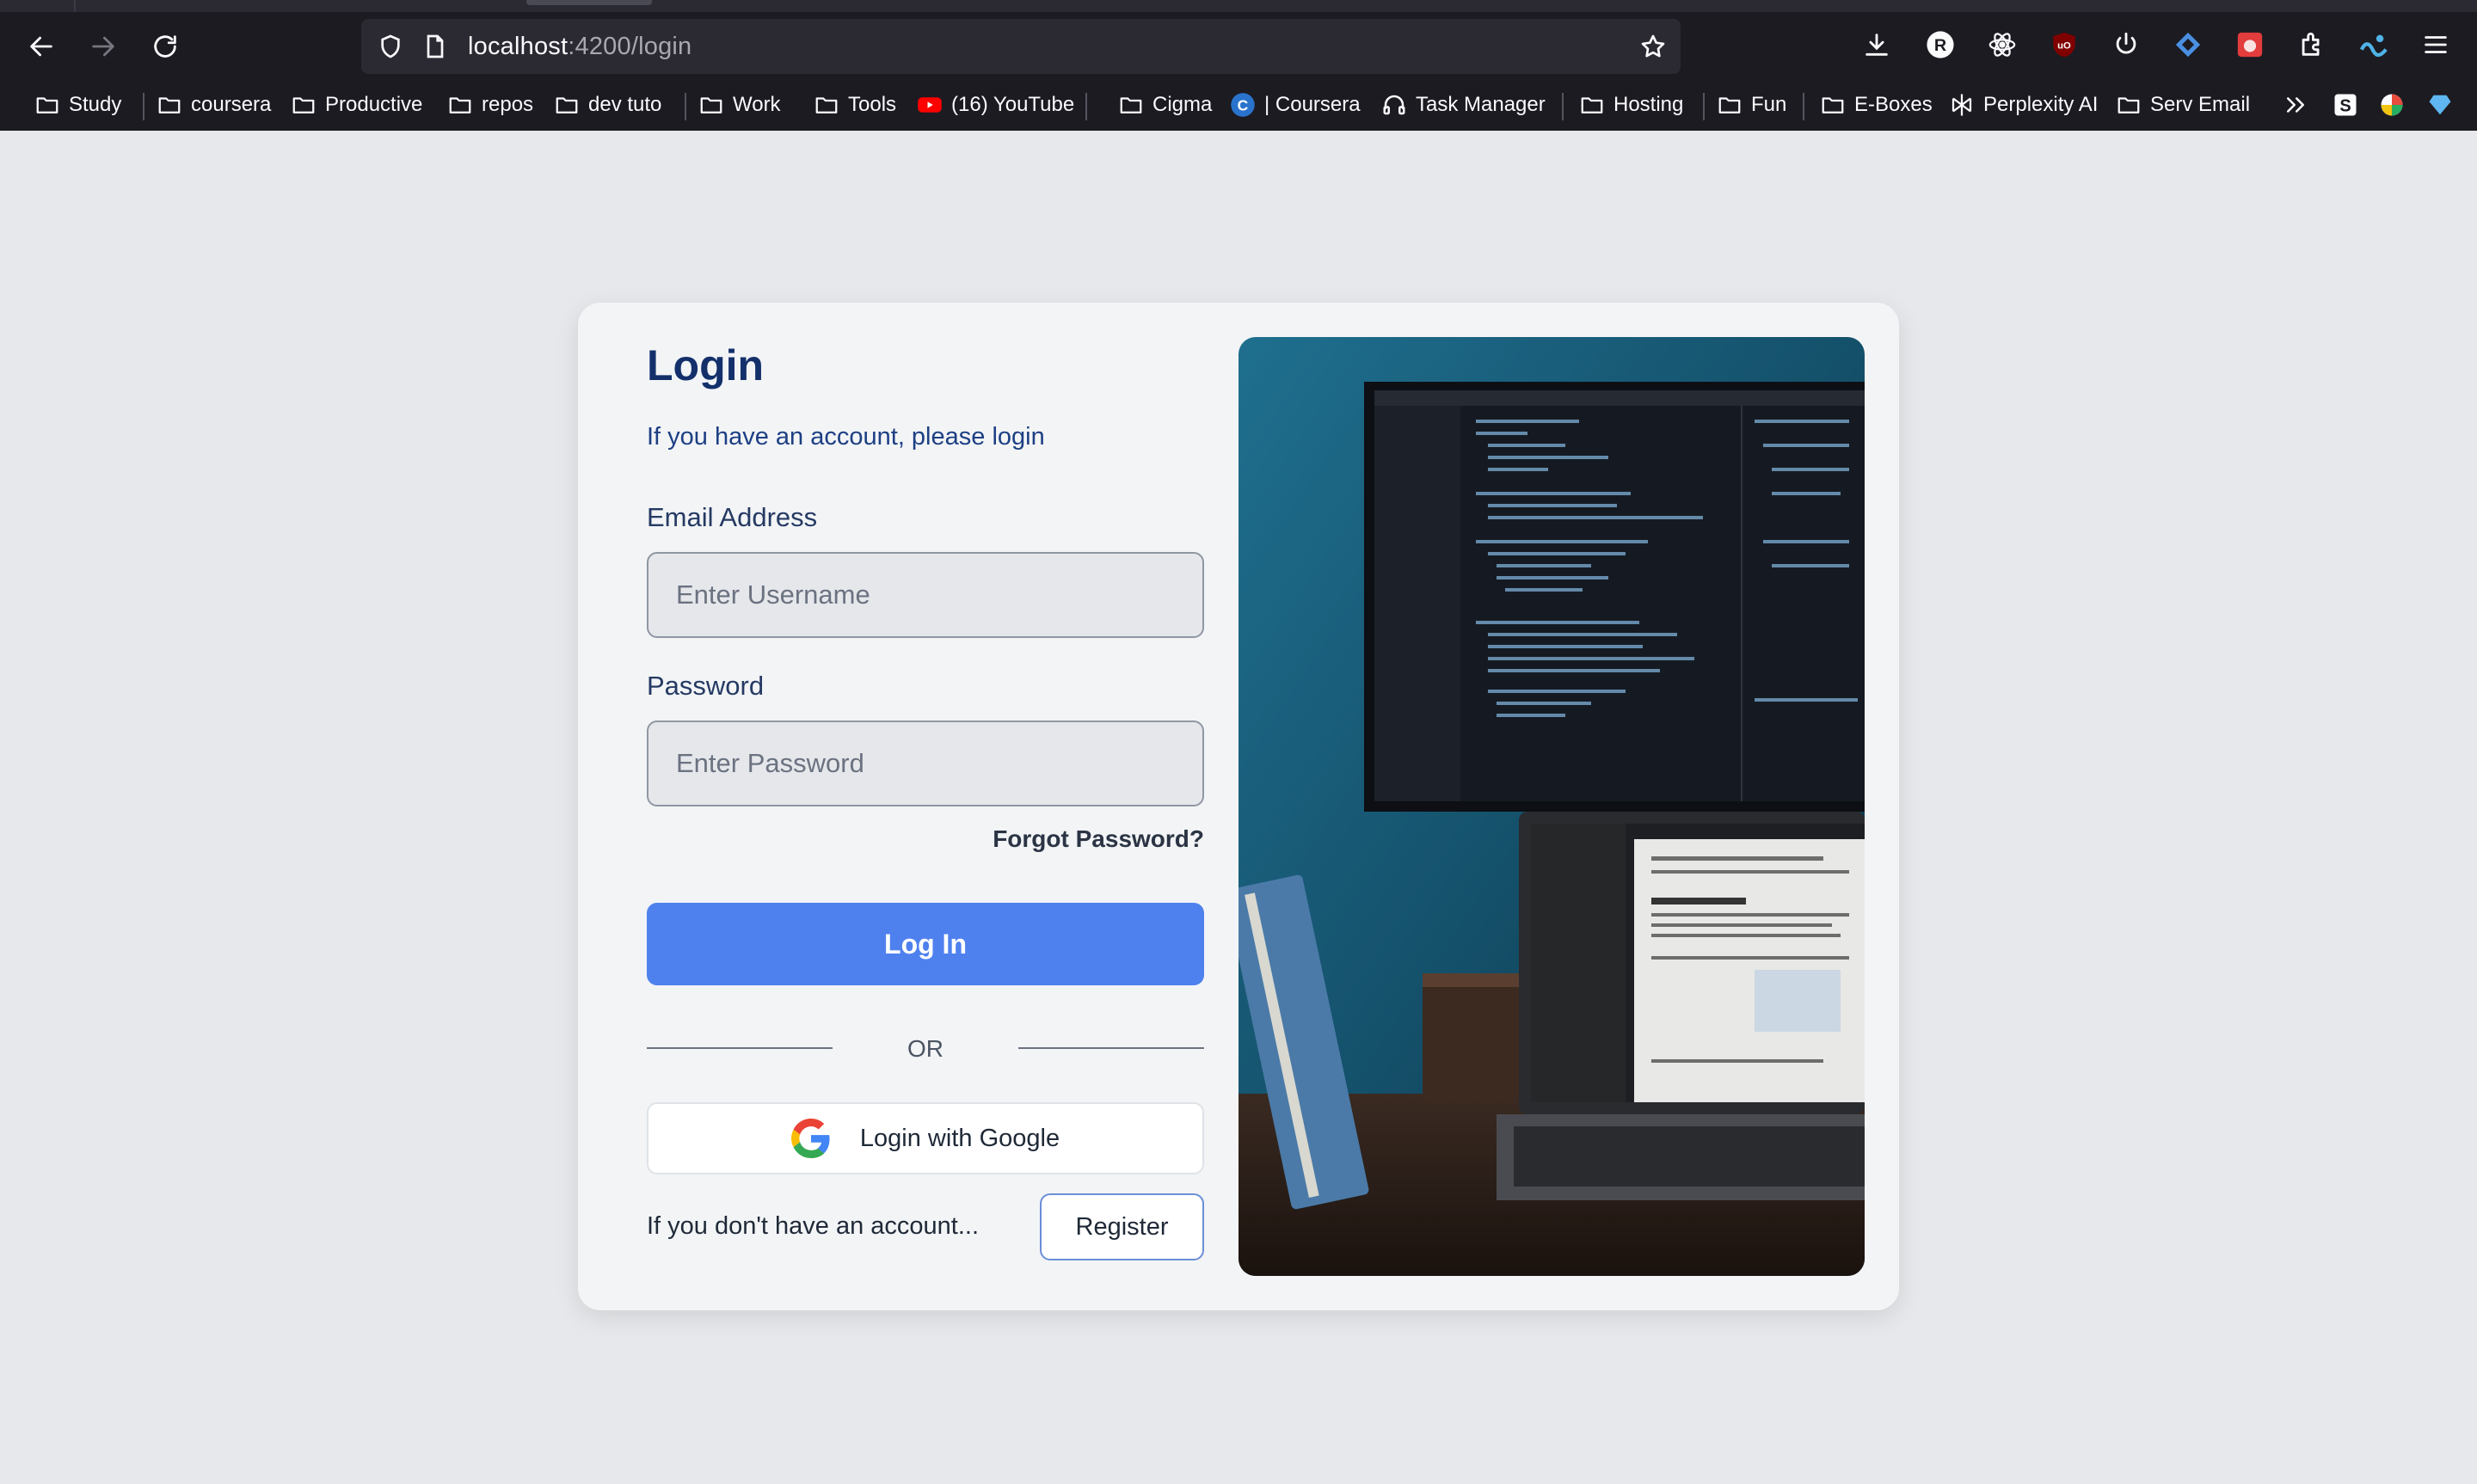 The width and height of the screenshot is (2477, 1484). What do you see at coordinates (435, 46) in the screenshot?
I see `page-icon` at bounding box center [435, 46].